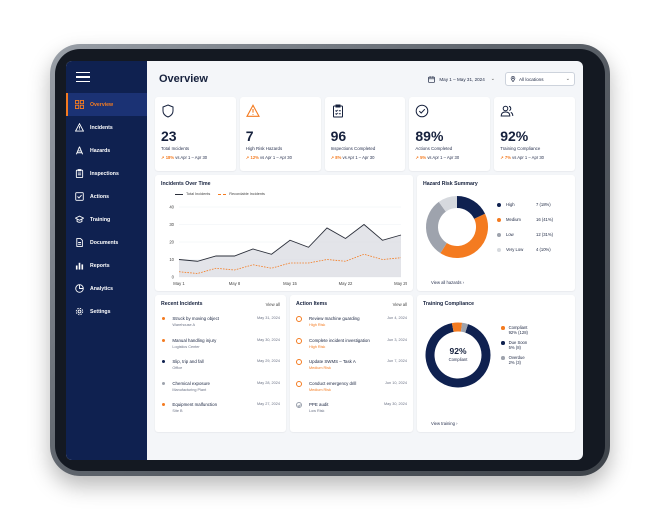  I want to click on status-dot-icon, so click(164, 319).